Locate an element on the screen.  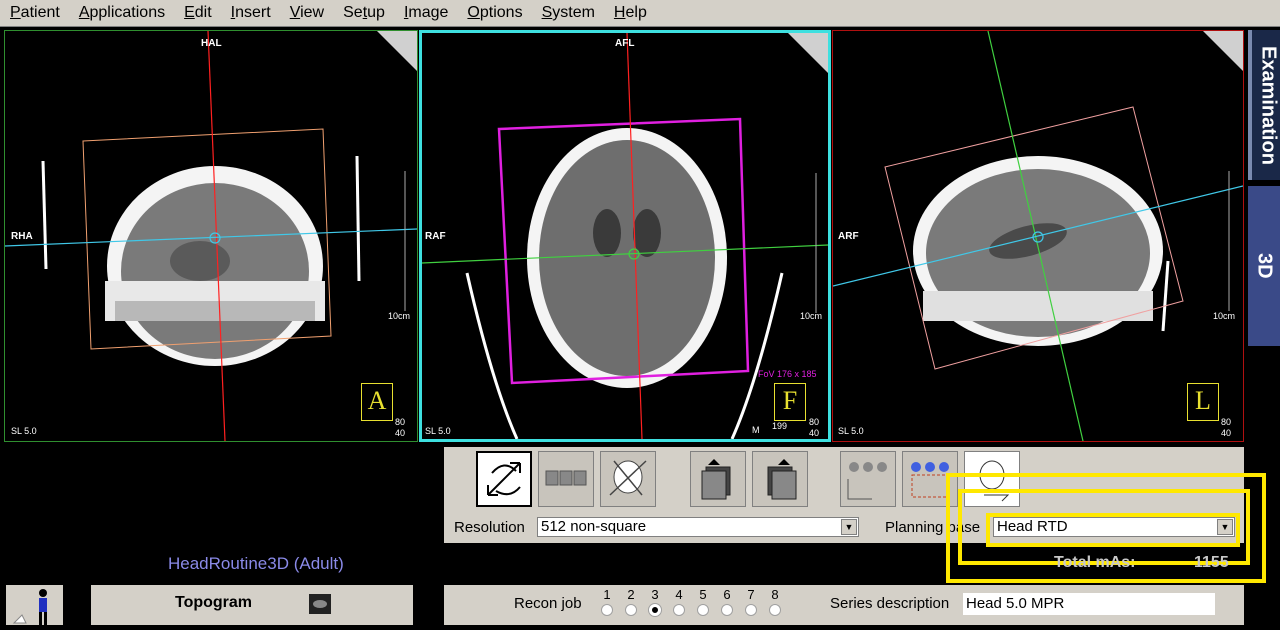
patient-position-button is located at coordinates (34, 605).